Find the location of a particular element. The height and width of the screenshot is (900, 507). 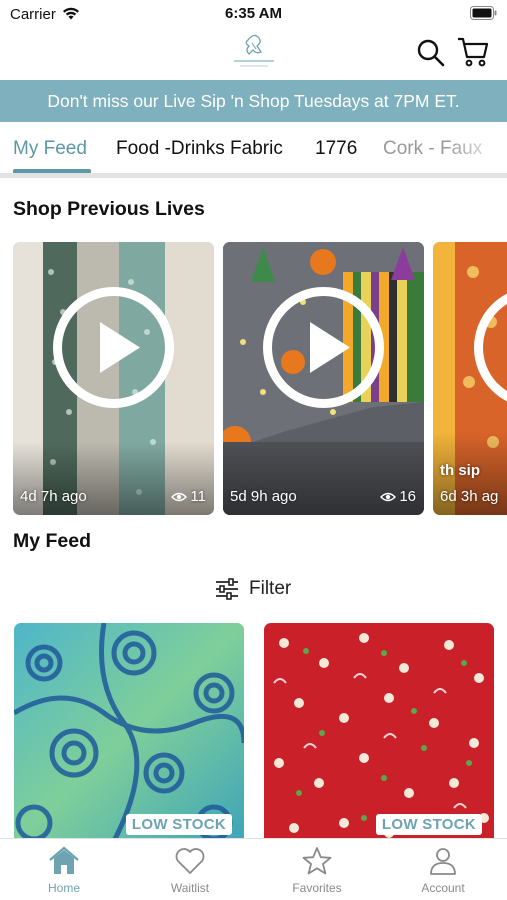

tab-food-drinks-fabric: Food -Drinks Fabric is located at coordinates (199, 149).